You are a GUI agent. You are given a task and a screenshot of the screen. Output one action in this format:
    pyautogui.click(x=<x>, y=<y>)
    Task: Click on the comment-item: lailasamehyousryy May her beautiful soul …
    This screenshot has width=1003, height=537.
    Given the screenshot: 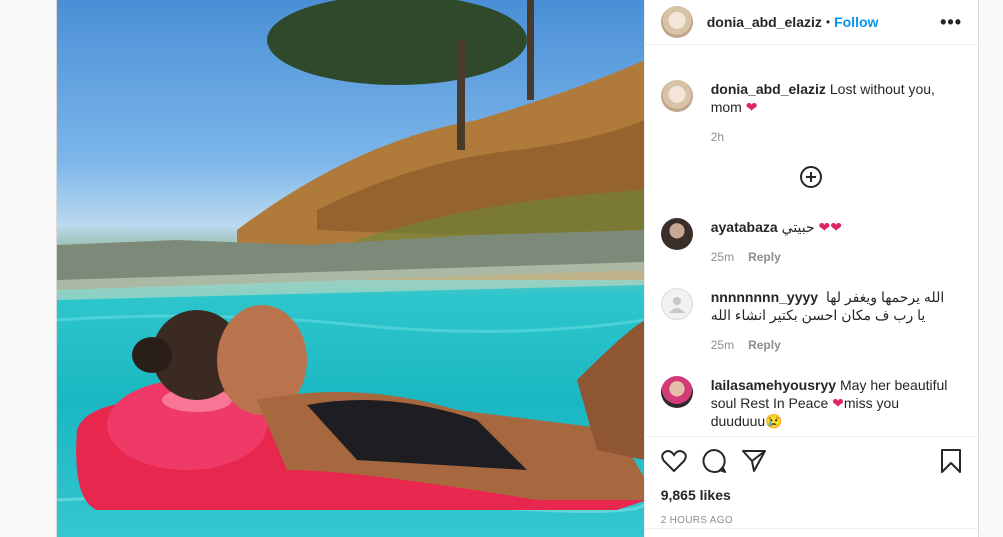 What is the action you would take?
    pyautogui.click(x=811, y=403)
    